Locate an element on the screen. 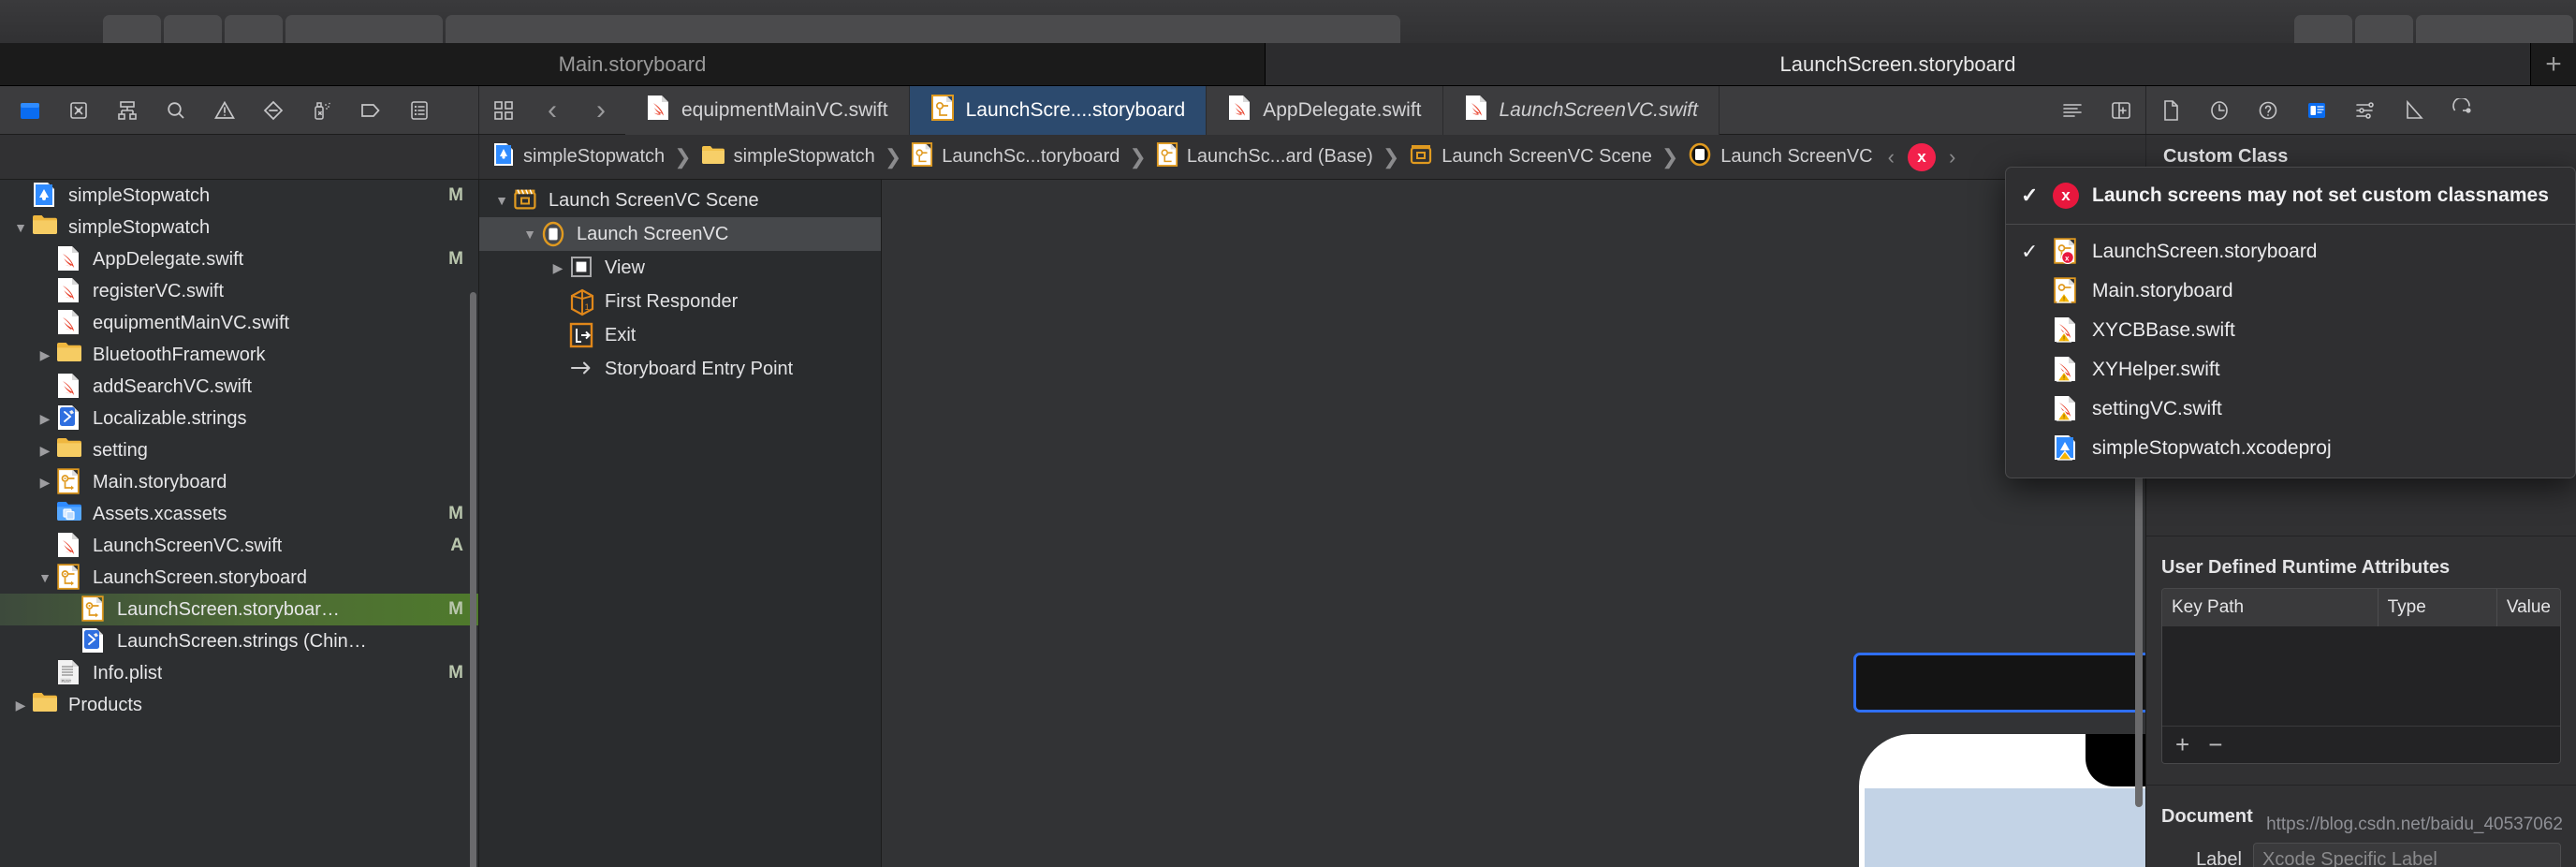  window-tab-launchscreen-storyboard: LaunchScreen.storyboard is located at coordinates (1898, 64).